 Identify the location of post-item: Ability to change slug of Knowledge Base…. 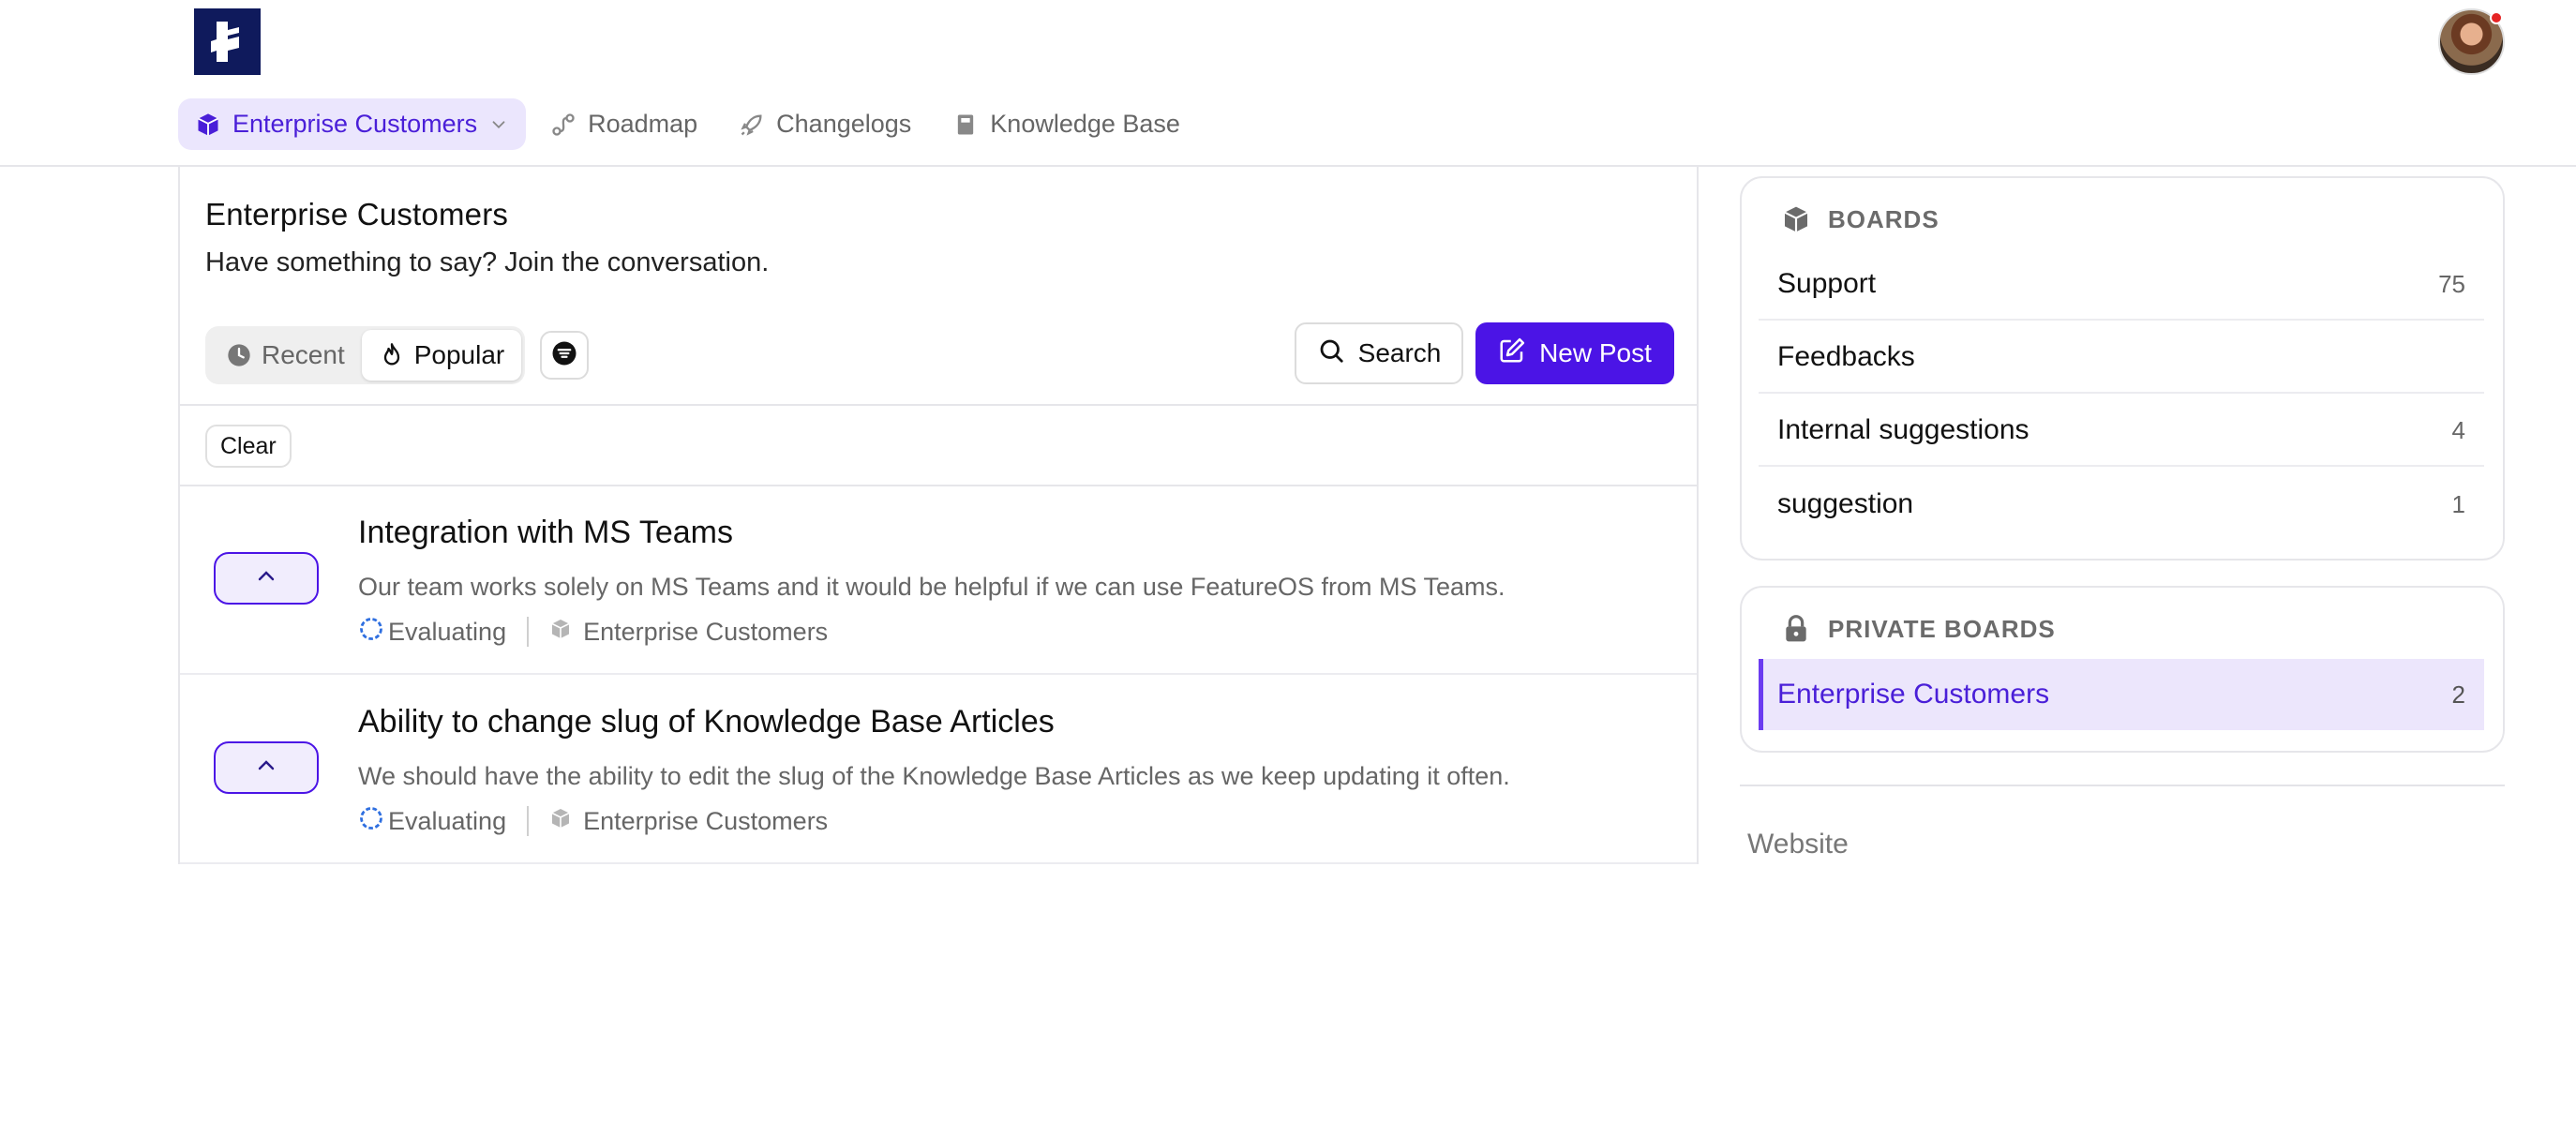
(939, 770).